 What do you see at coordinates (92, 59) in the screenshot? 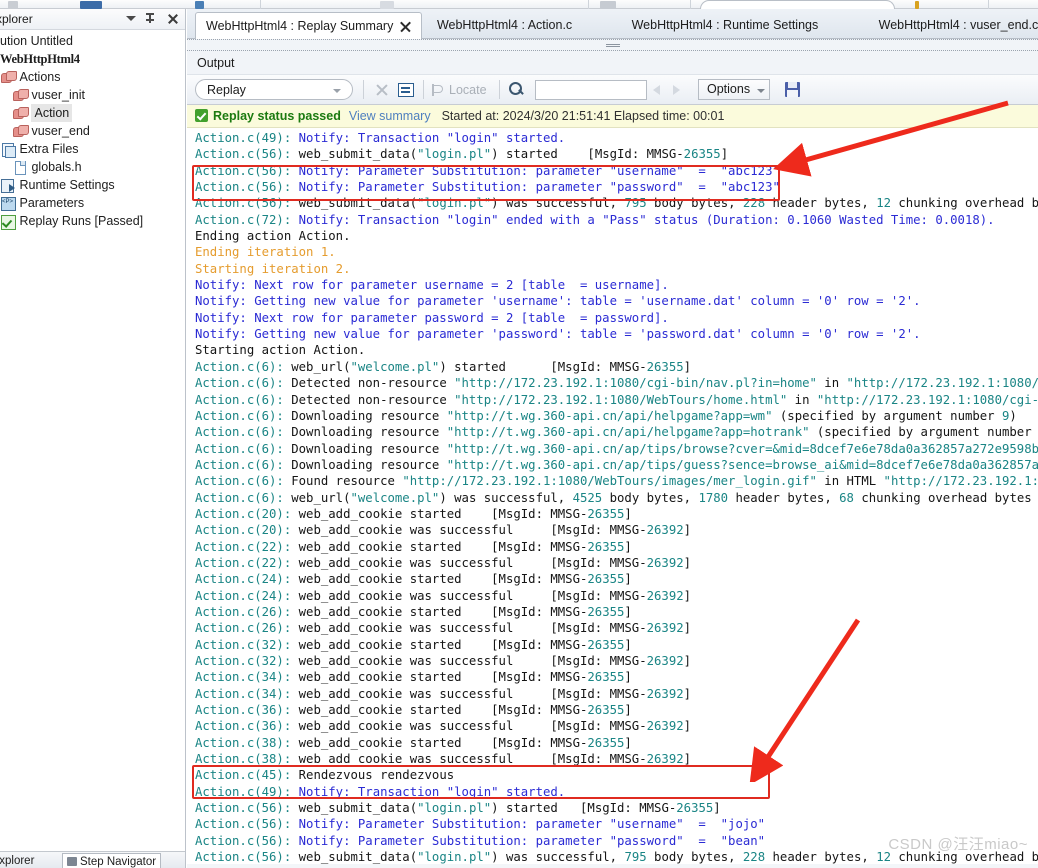
I see `tree-item-webhttphtml4: WebHttpHtml4` at bounding box center [92, 59].